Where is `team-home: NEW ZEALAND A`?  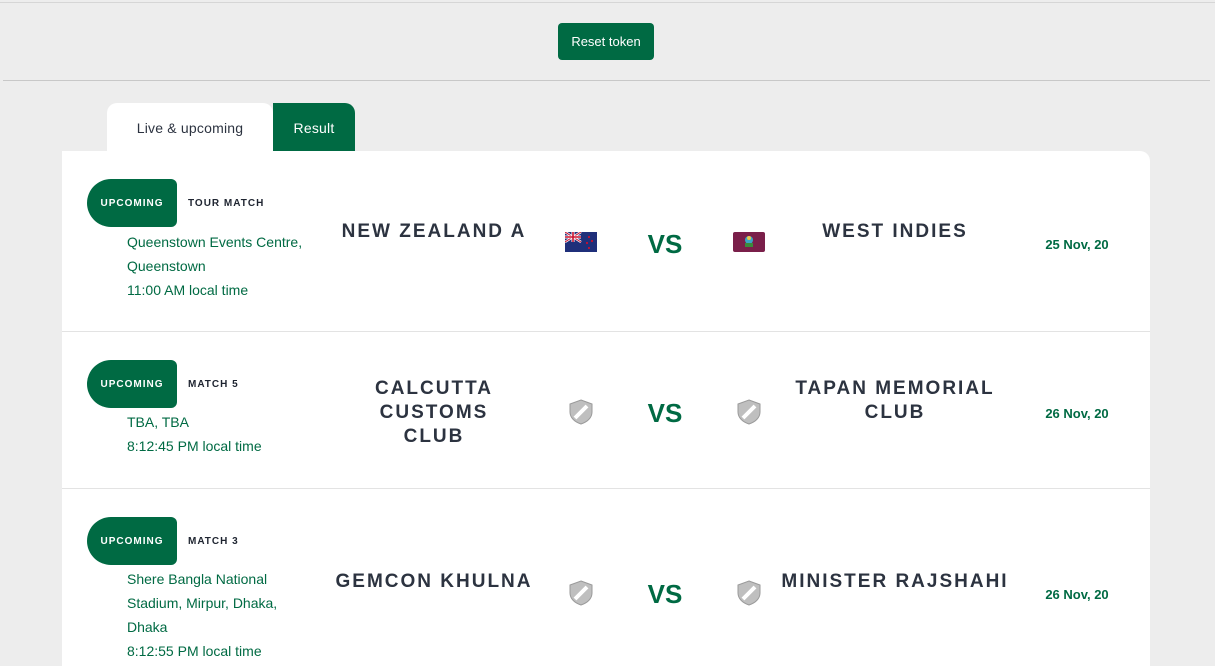 team-home: NEW ZEALAND A is located at coordinates (434, 232).